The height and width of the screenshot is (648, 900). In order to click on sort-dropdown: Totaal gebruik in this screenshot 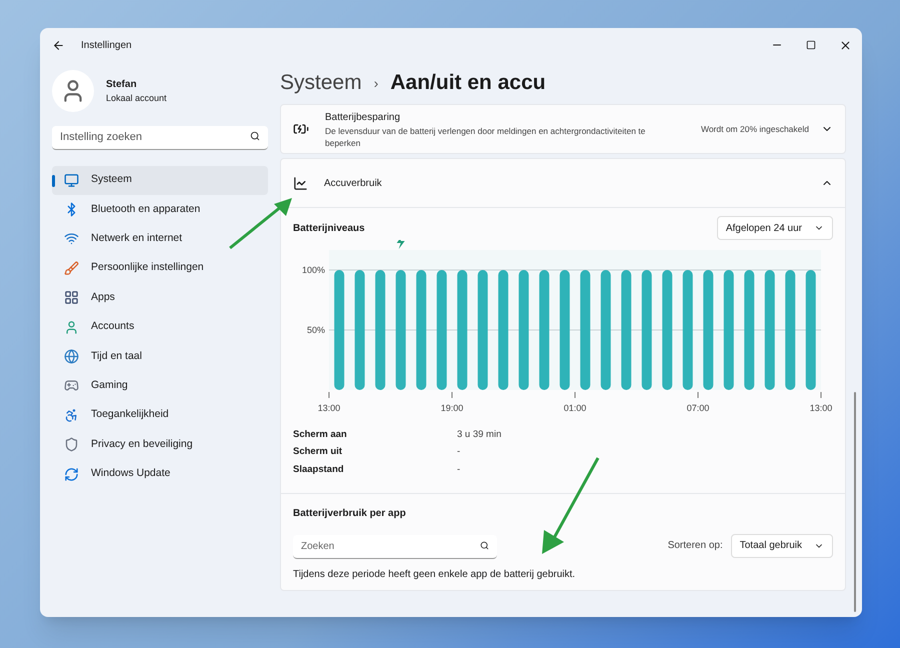, I will do `click(781, 546)`.